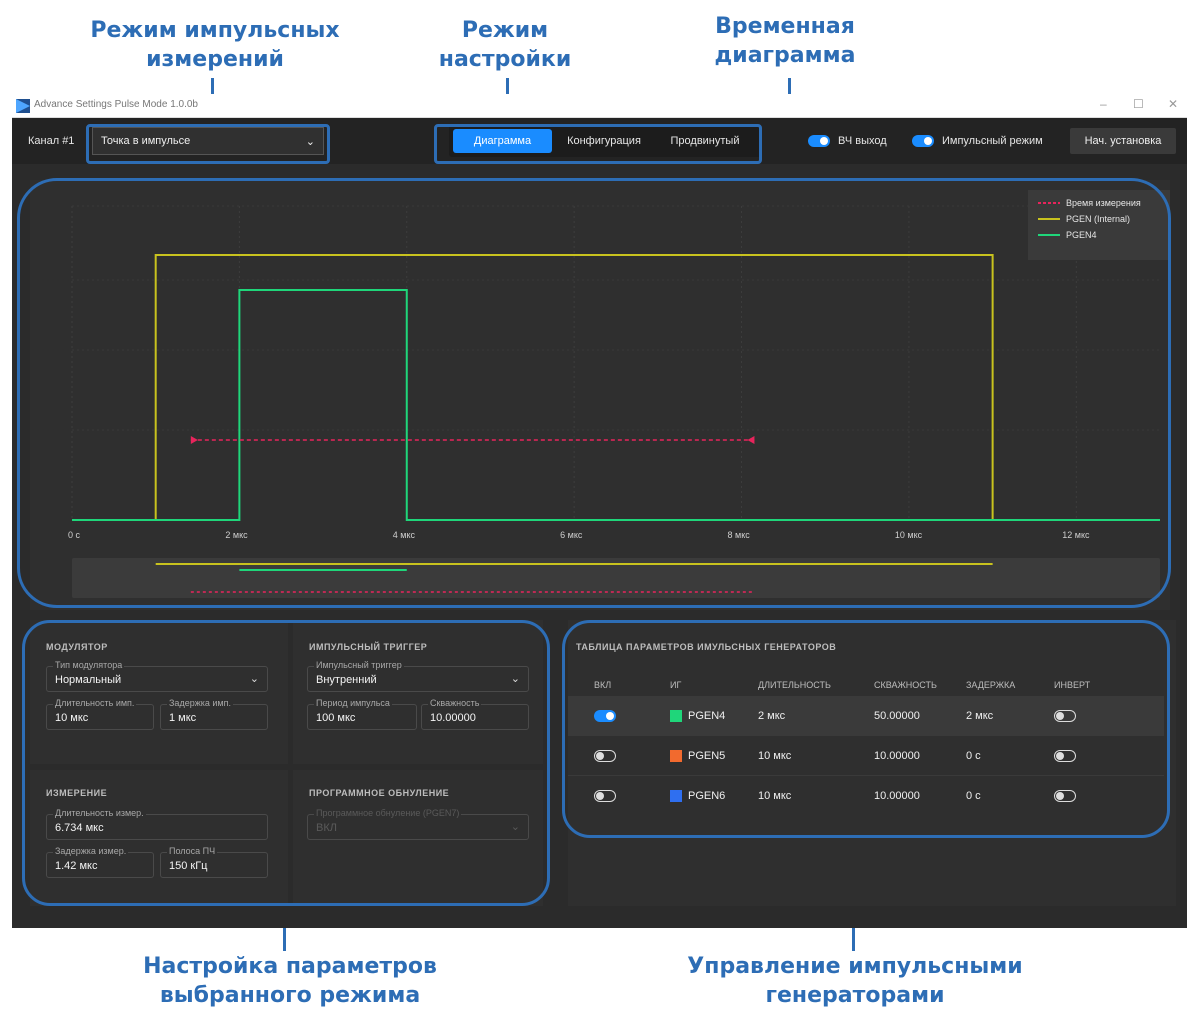  What do you see at coordinates (923, 141) in the screenshot?
I see `pulse-mode-toggle` at bounding box center [923, 141].